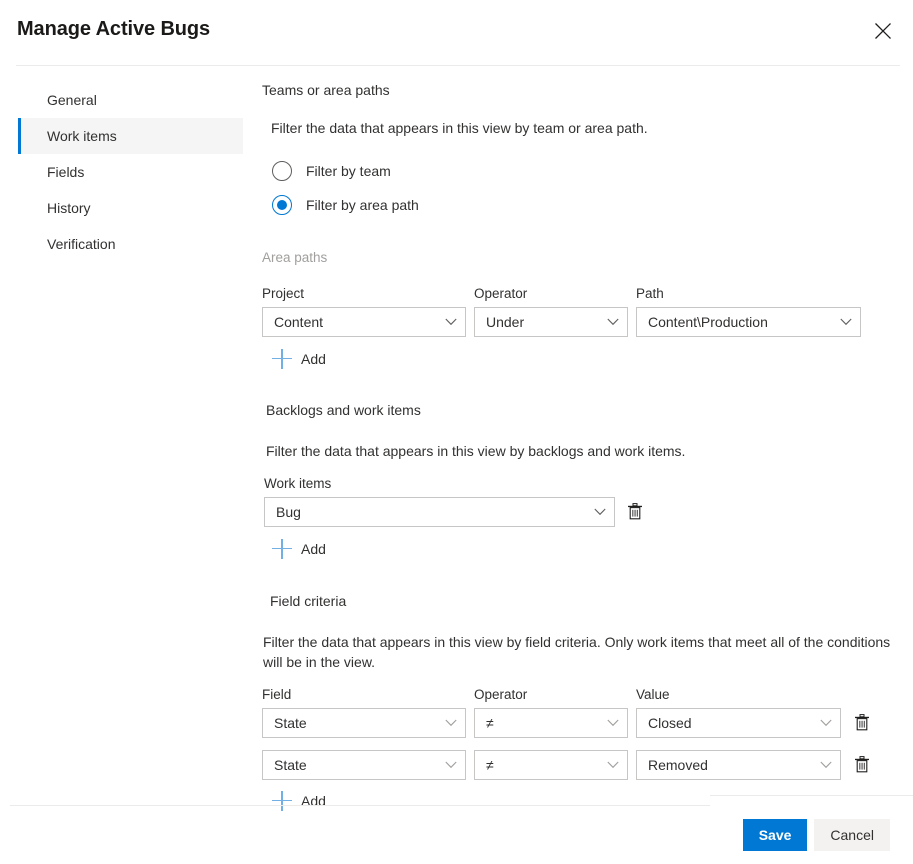  What do you see at coordinates (130, 100) in the screenshot?
I see `sidebar-item-general: General` at bounding box center [130, 100].